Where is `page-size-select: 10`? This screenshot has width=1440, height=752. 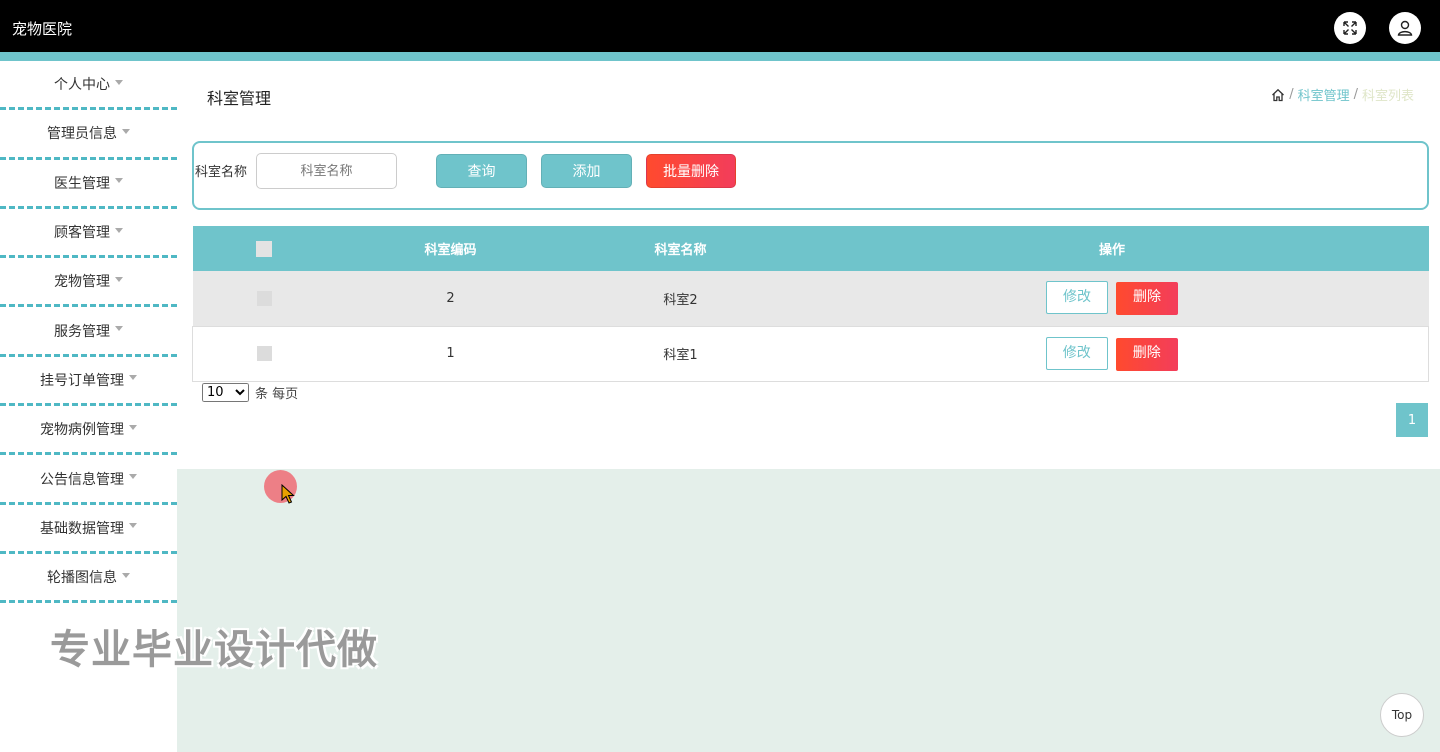
page-size-select: 10 is located at coordinates (225, 392).